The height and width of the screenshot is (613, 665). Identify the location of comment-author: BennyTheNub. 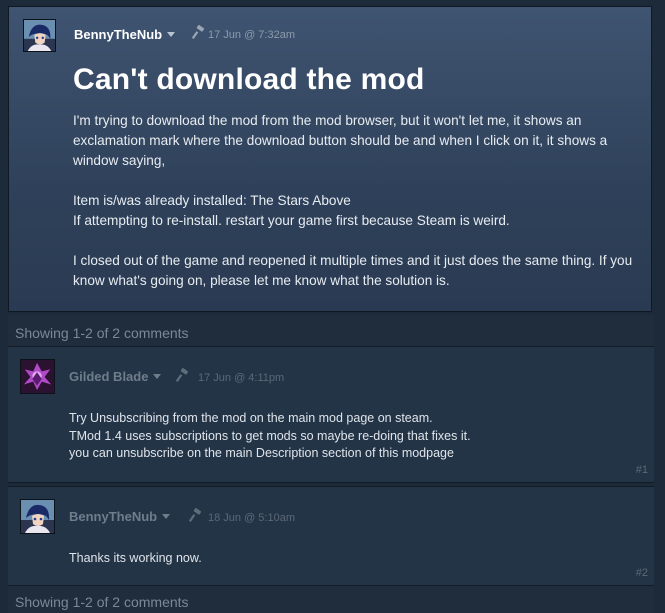
(120, 516).